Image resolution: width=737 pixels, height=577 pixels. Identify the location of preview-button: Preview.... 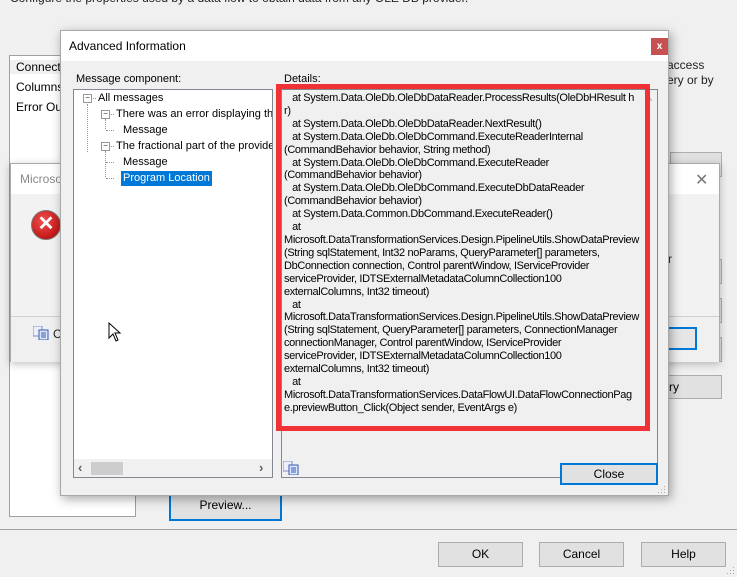
(225, 507).